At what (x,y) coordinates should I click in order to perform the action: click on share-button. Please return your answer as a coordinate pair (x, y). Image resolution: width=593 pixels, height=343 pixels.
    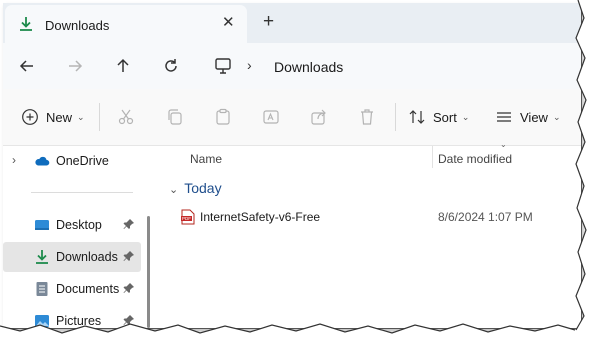
    Looking at the image, I should click on (319, 117).